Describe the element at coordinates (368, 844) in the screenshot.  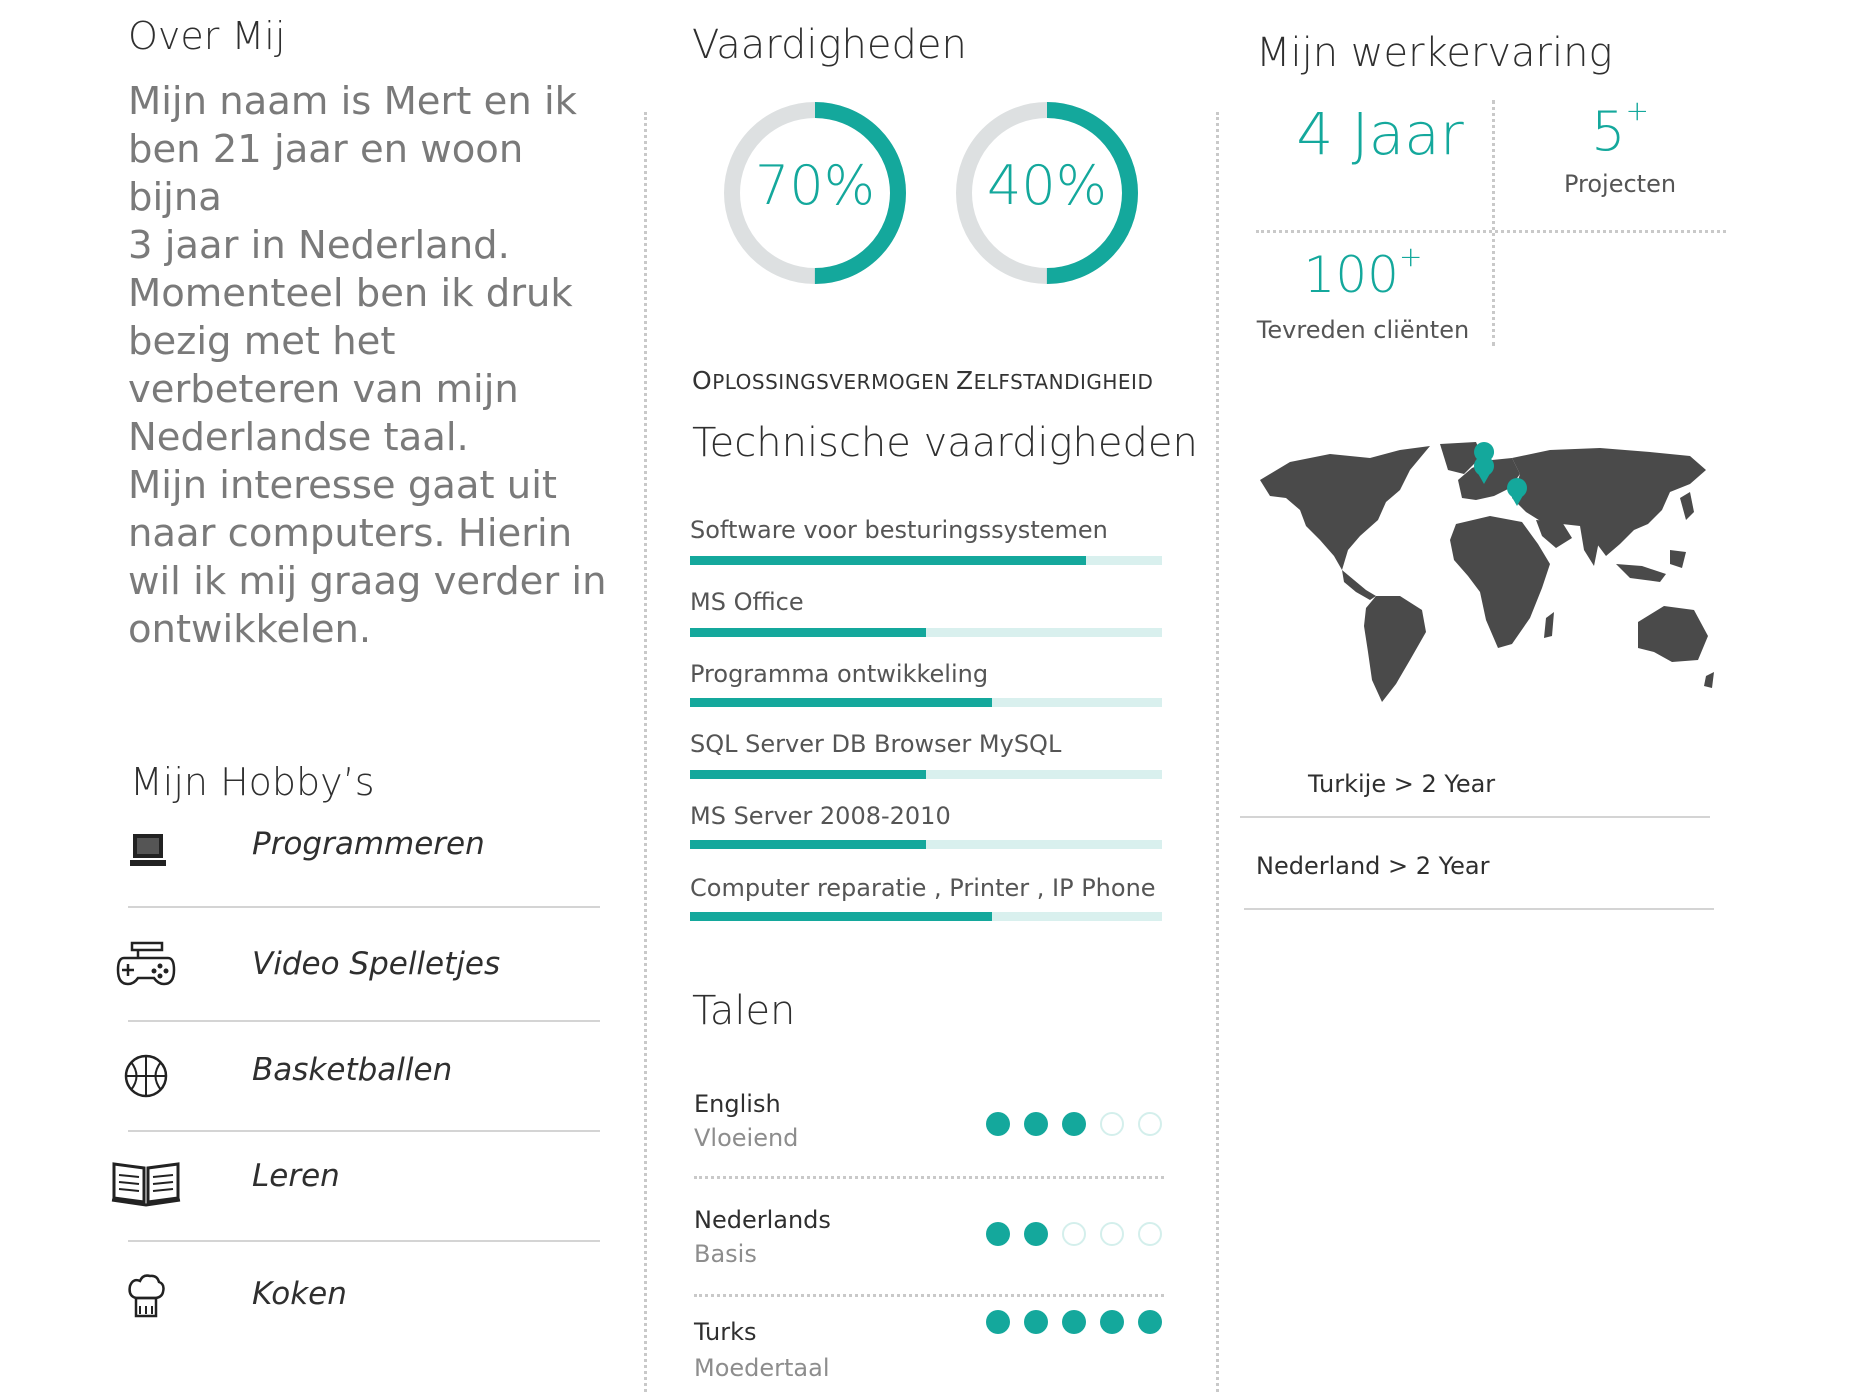
I see `hobby-label: Programmeren` at that location.